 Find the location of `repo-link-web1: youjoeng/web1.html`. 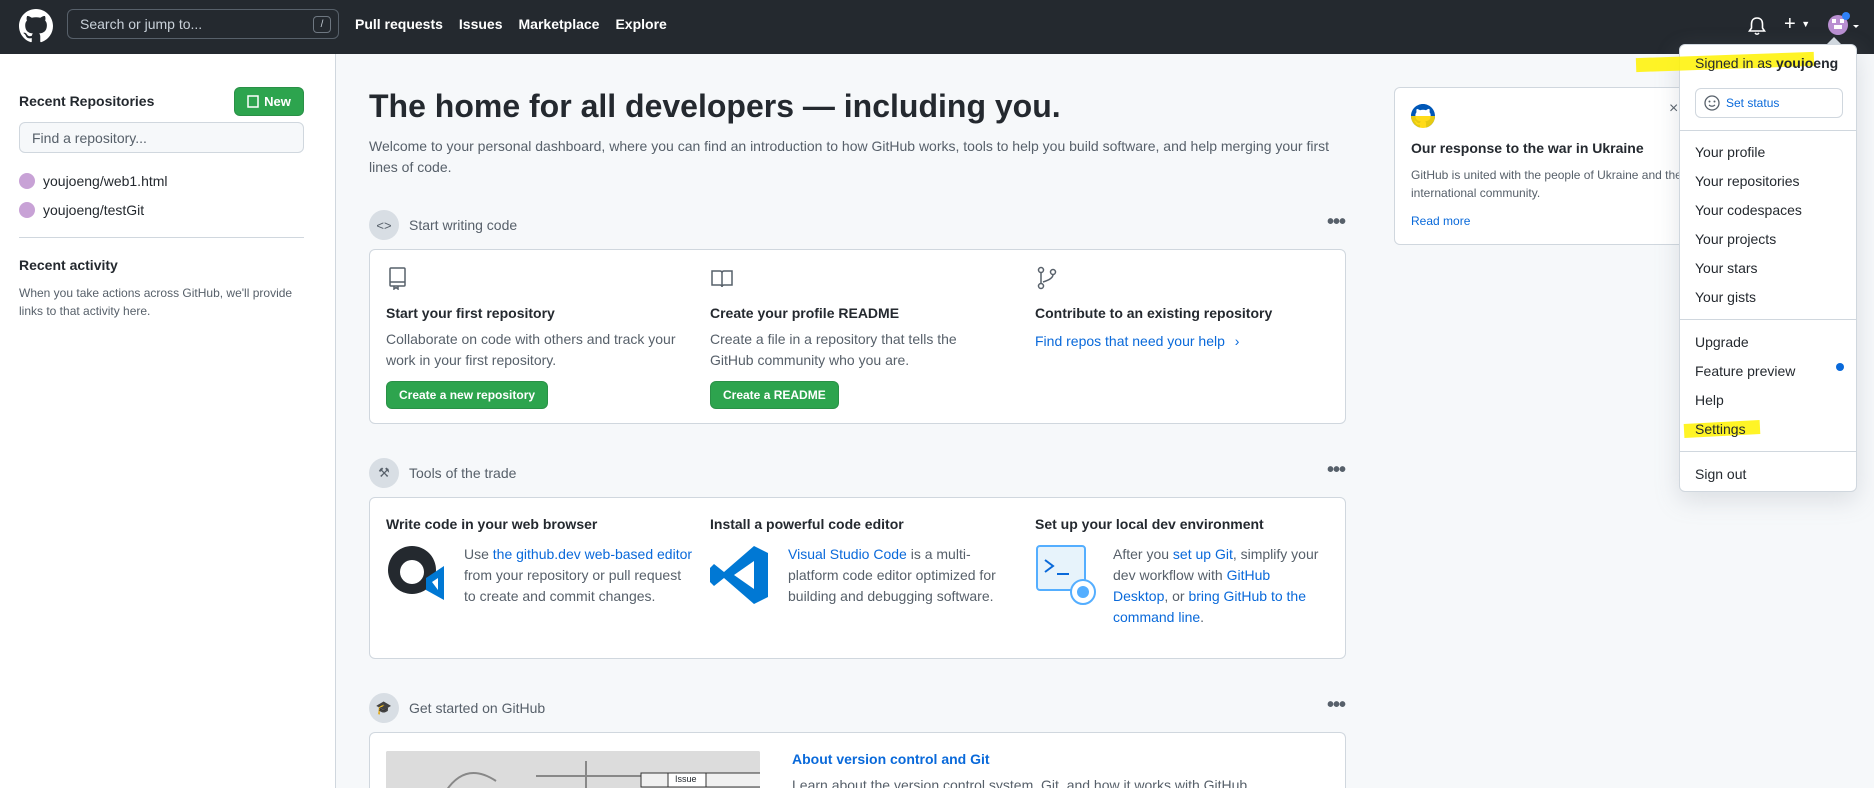

repo-link-web1: youjoeng/web1.html is located at coordinates (93, 181).